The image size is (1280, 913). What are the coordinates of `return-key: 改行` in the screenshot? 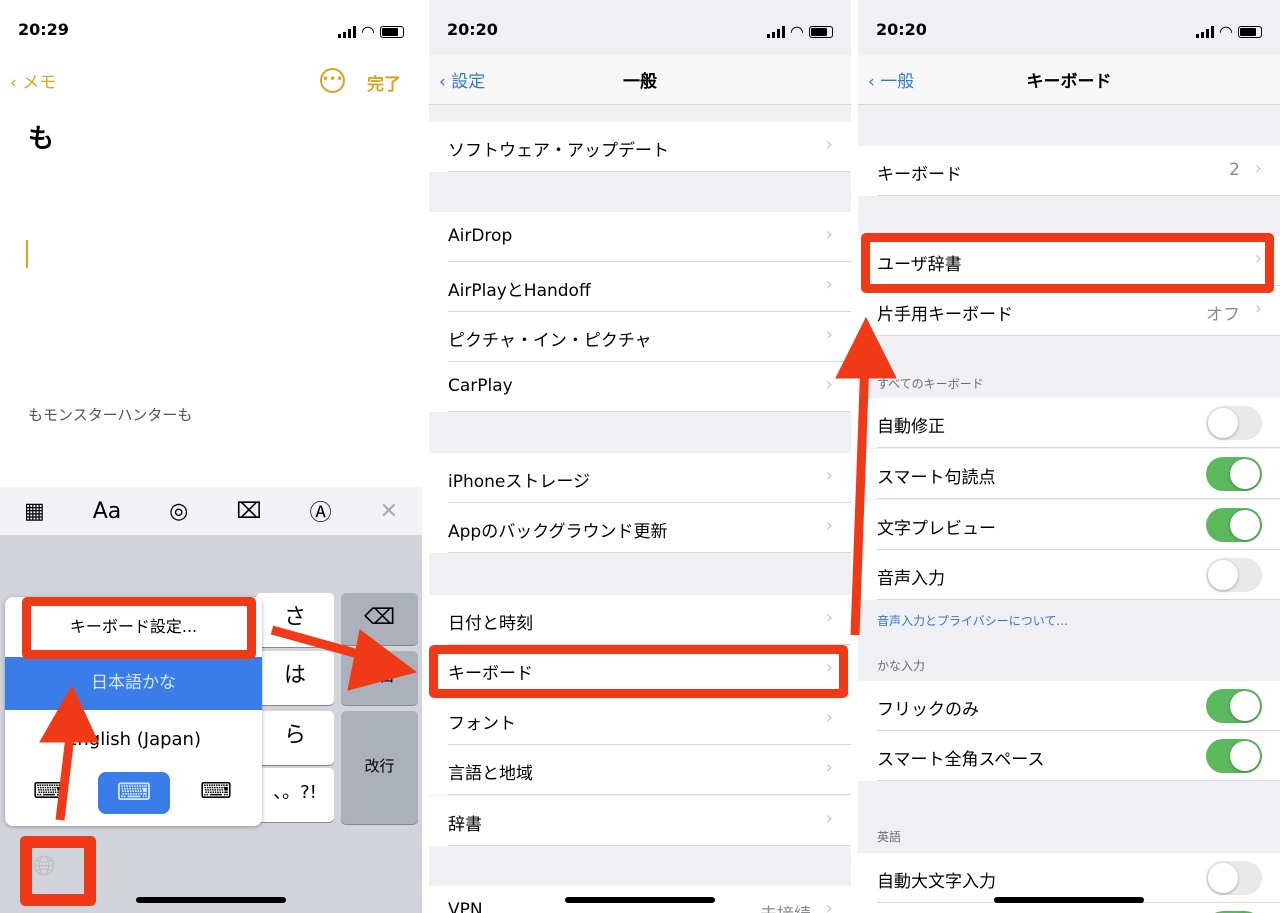 It's located at (379, 767).